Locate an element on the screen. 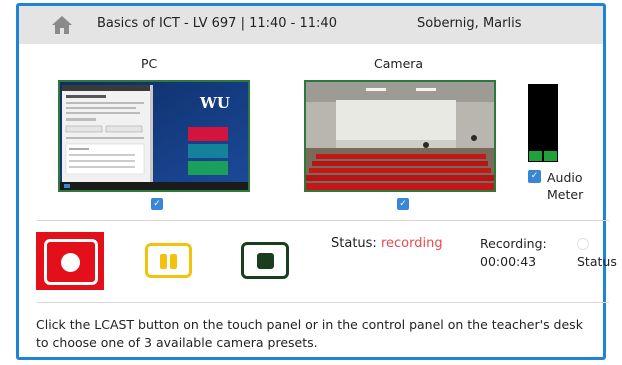 The height and width of the screenshot is (365, 622). audio-meter-right-level is located at coordinates (550, 156).